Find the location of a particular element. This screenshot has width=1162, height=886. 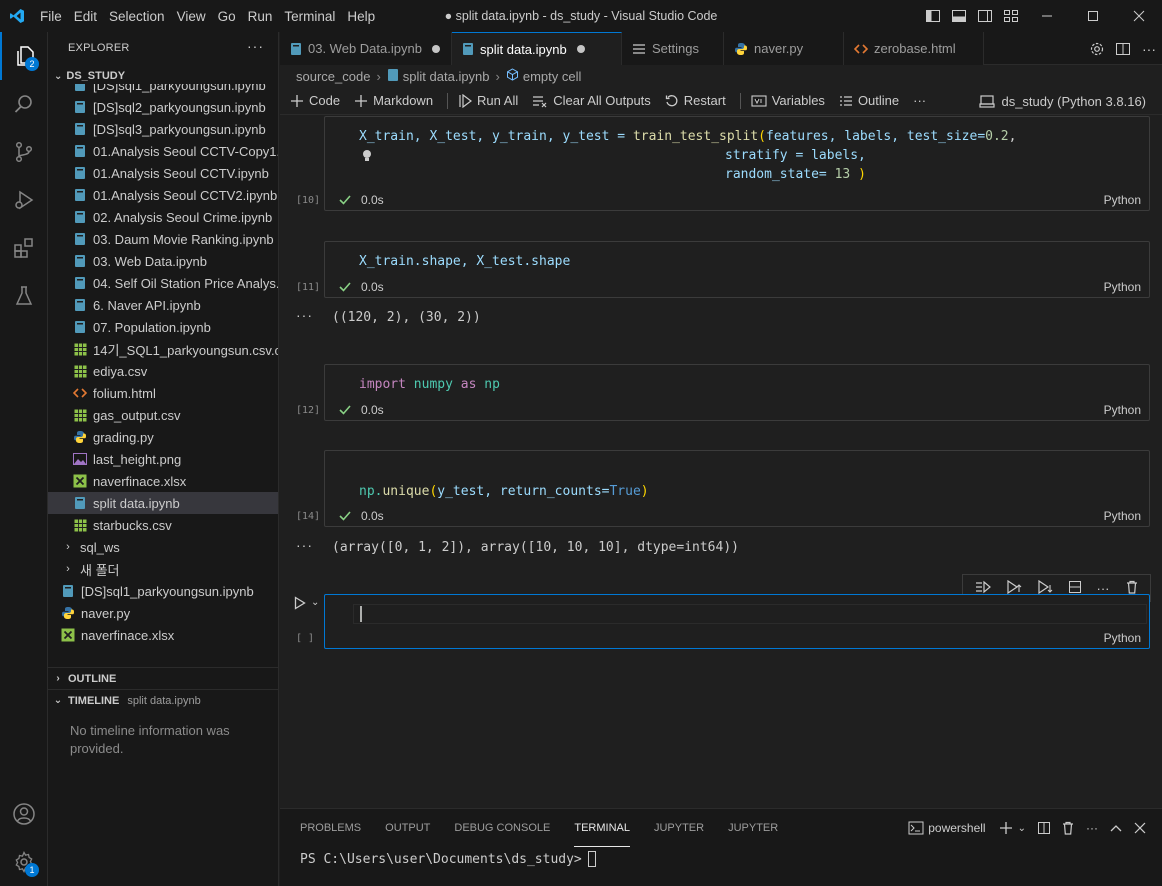

run-options-chevron-icon: ⌄ is located at coordinates (315, 602).